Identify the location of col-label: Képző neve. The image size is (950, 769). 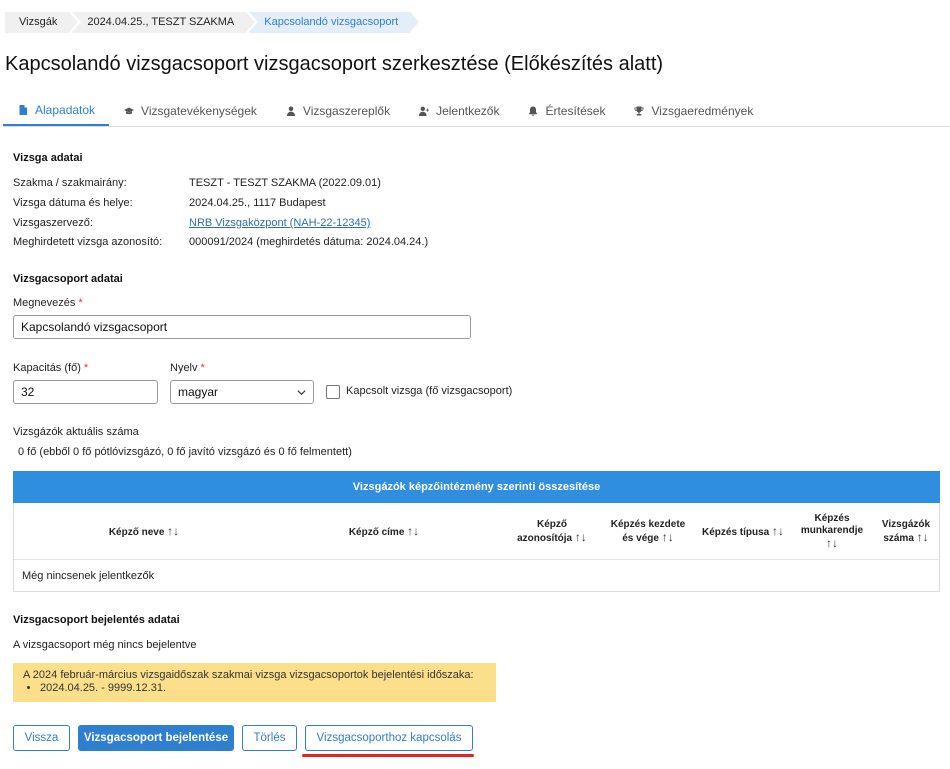
(136, 532).